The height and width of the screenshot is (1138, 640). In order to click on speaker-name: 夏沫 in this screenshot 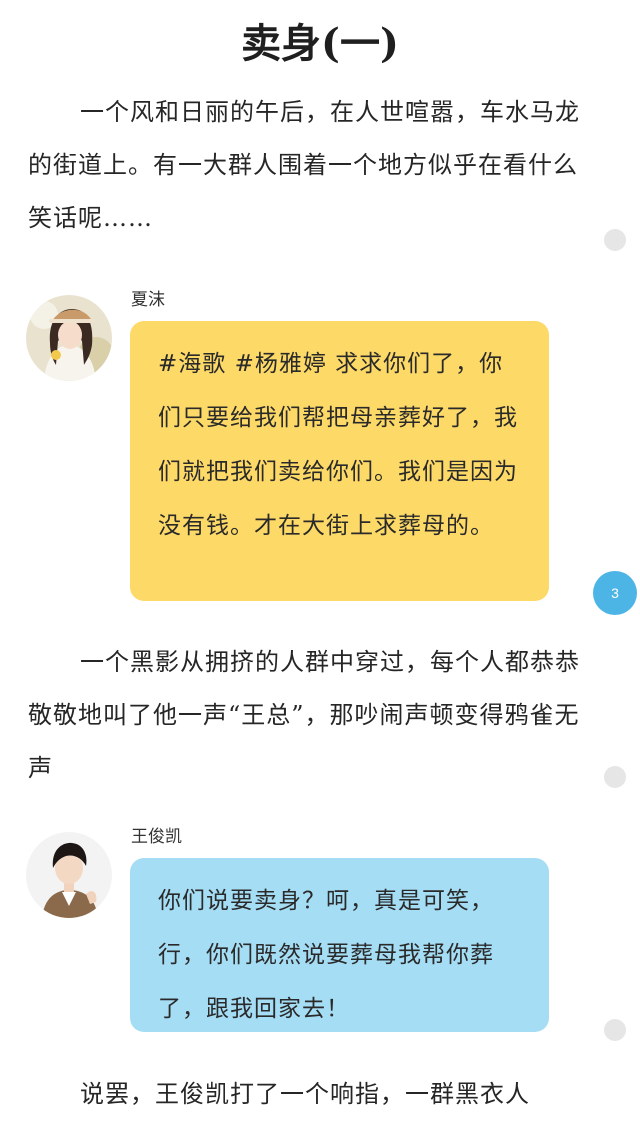, I will do `click(148, 300)`.